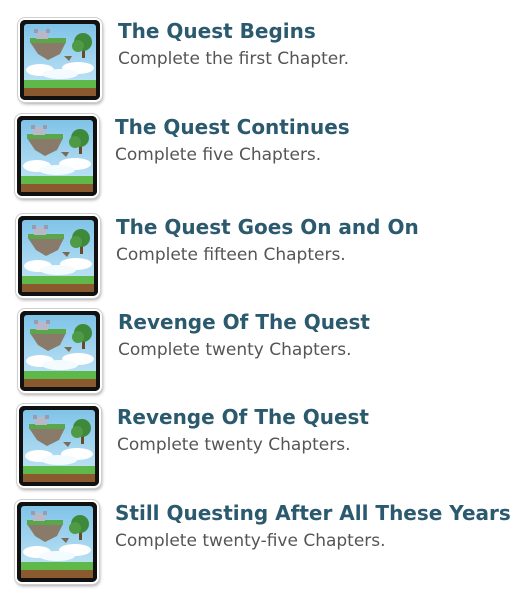 The width and height of the screenshot is (525, 599). What do you see at coordinates (217, 31) in the screenshot?
I see `achievement-title: The Quest Begins` at bounding box center [217, 31].